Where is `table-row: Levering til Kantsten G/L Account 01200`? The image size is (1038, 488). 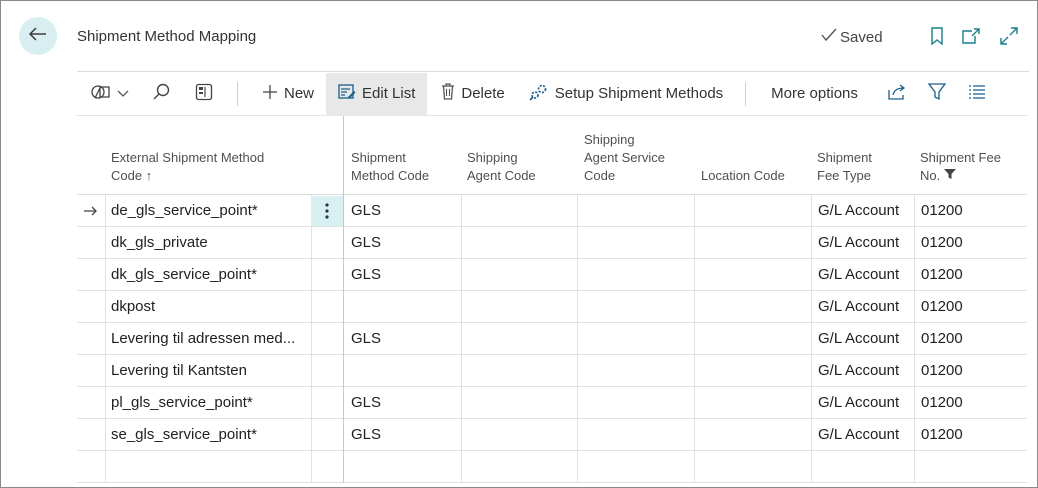
table-row: Levering til Kantsten G/L Account 01200 is located at coordinates (552, 371).